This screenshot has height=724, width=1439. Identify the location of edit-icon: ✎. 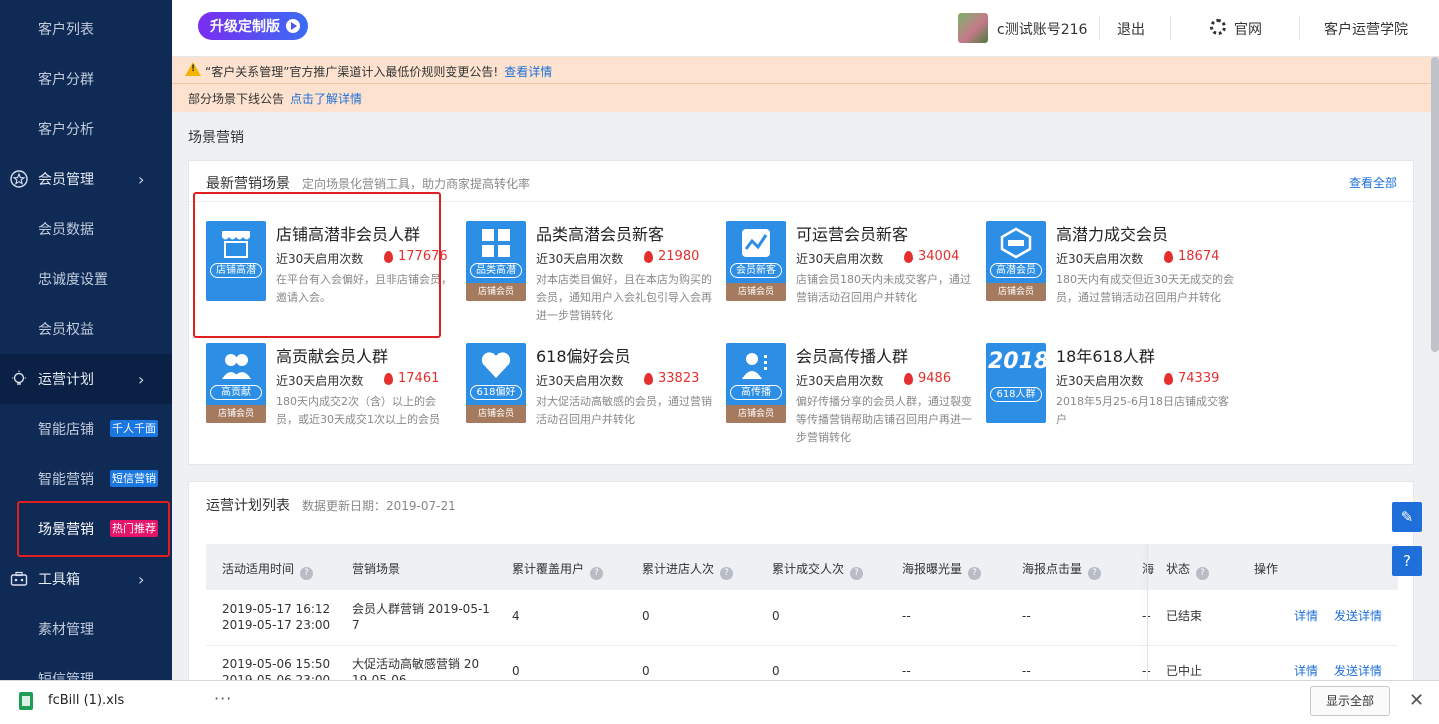
(1407, 517).